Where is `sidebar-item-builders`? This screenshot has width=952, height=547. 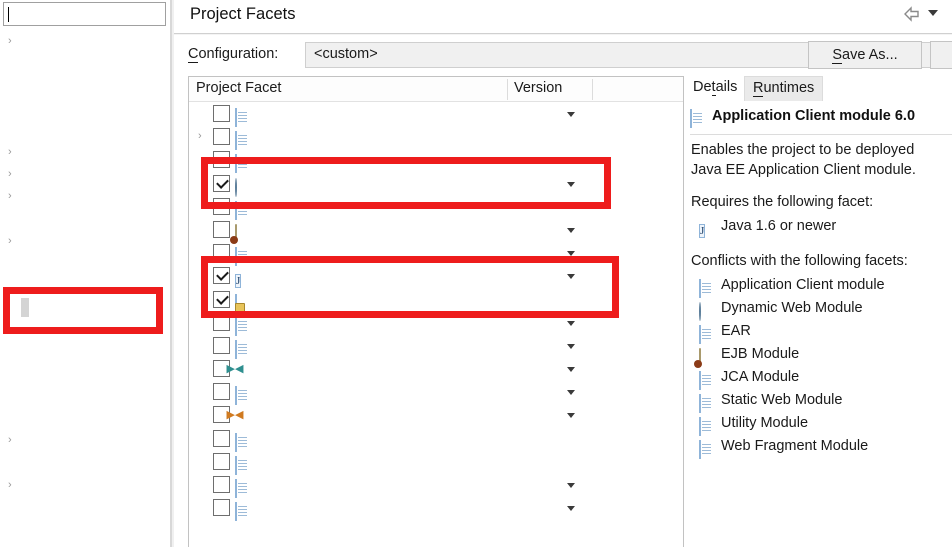
sidebar-item-builders is located at coordinates (85, 63).